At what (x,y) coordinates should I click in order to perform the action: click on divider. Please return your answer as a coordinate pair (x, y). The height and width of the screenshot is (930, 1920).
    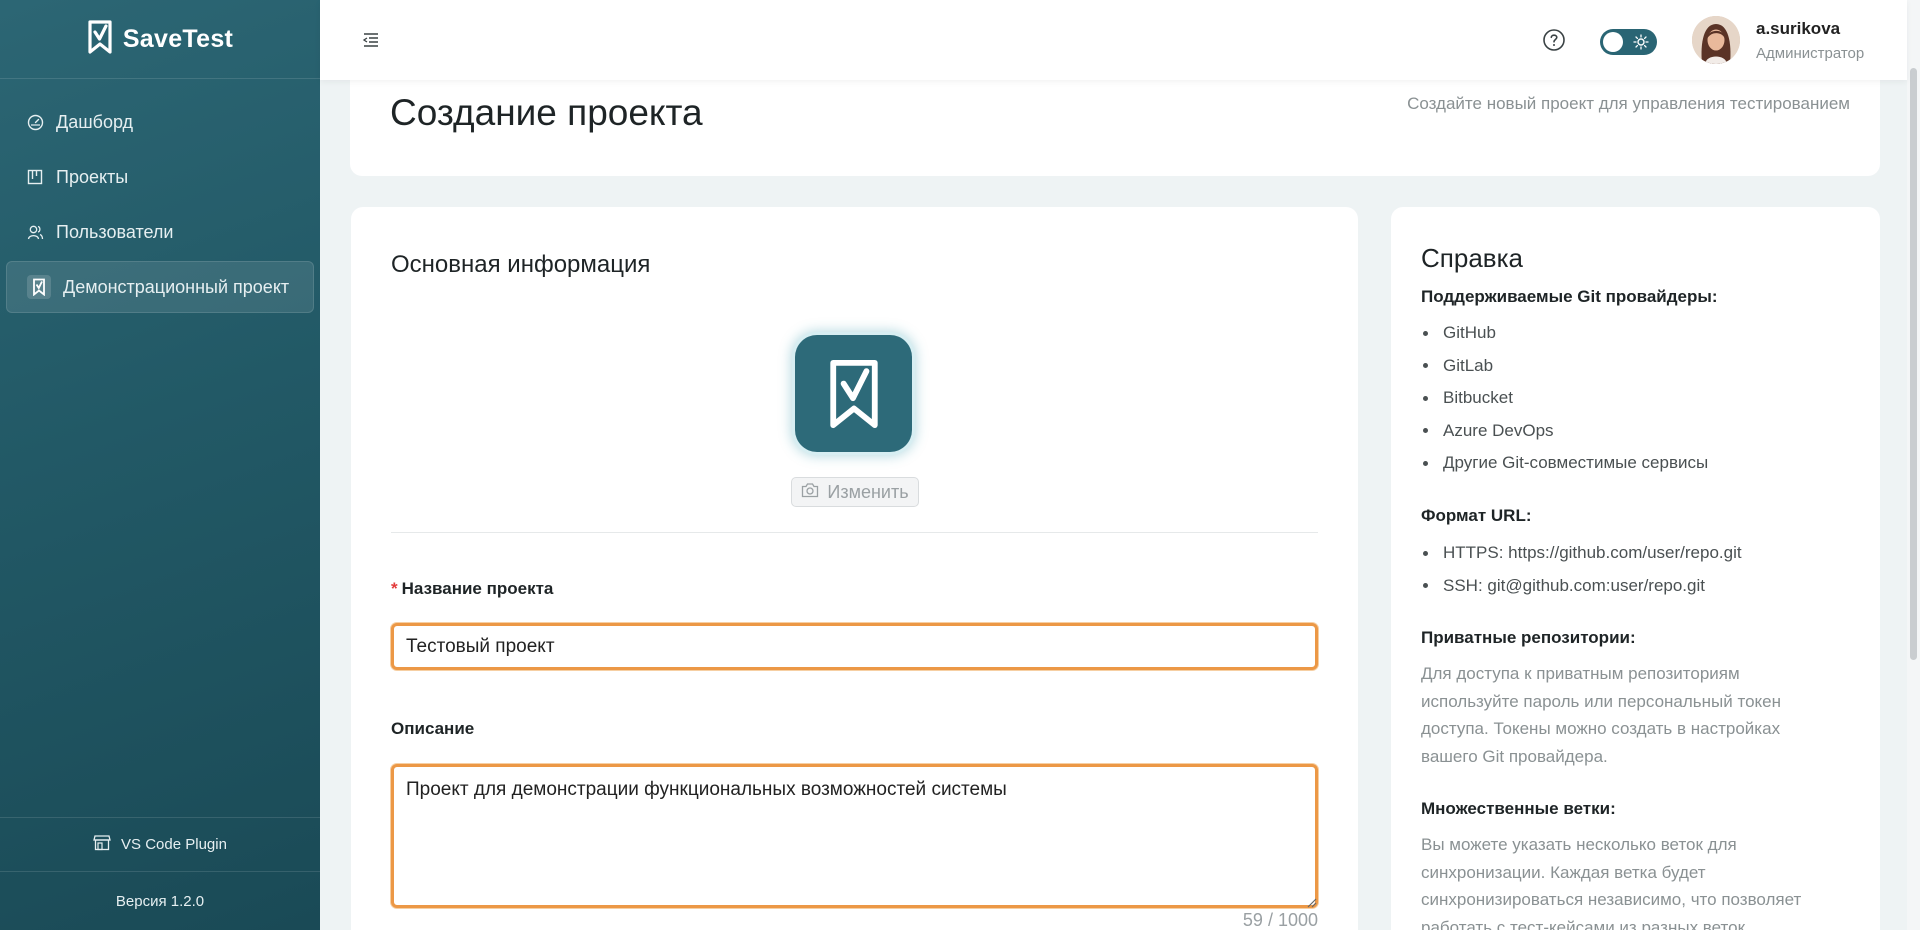
    Looking at the image, I should click on (854, 532).